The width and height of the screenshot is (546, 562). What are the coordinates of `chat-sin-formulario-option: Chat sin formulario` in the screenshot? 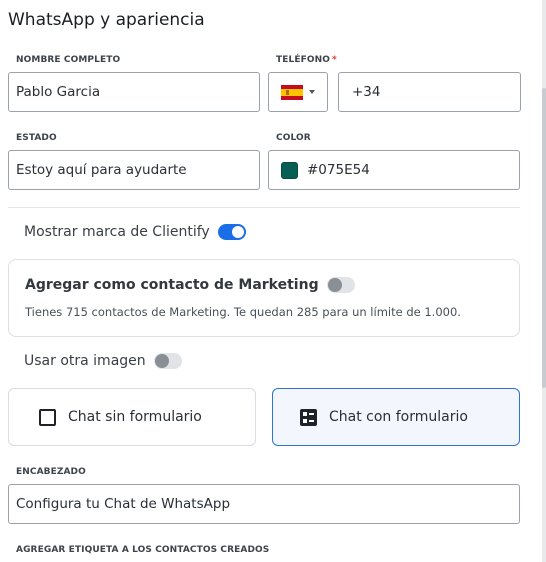 It's located at (132, 417).